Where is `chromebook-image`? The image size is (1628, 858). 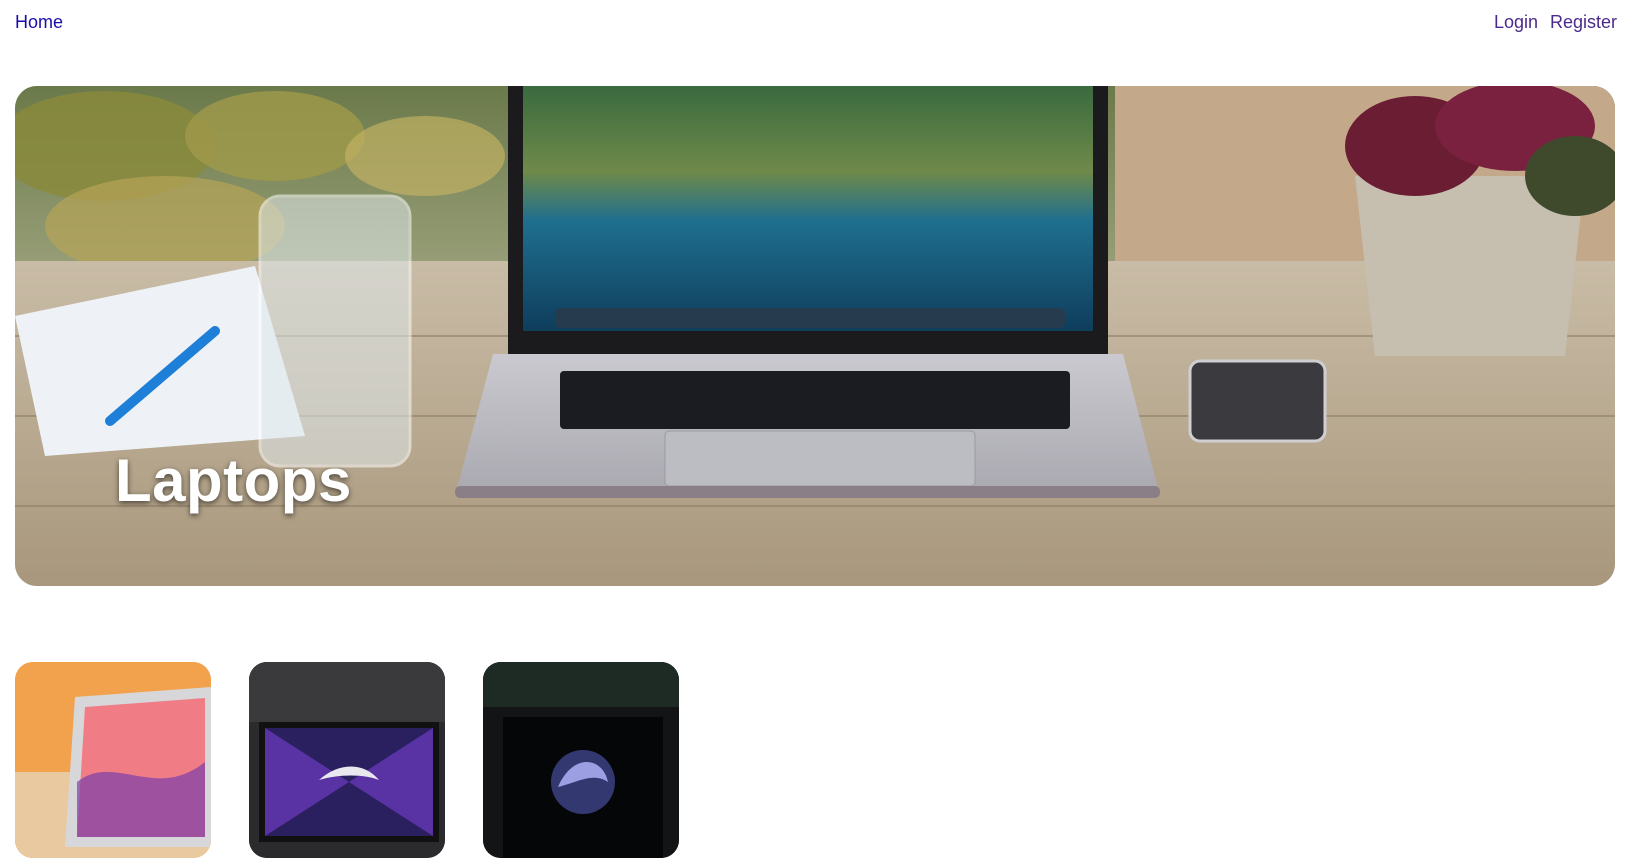 chromebook-image is located at coordinates (113, 760).